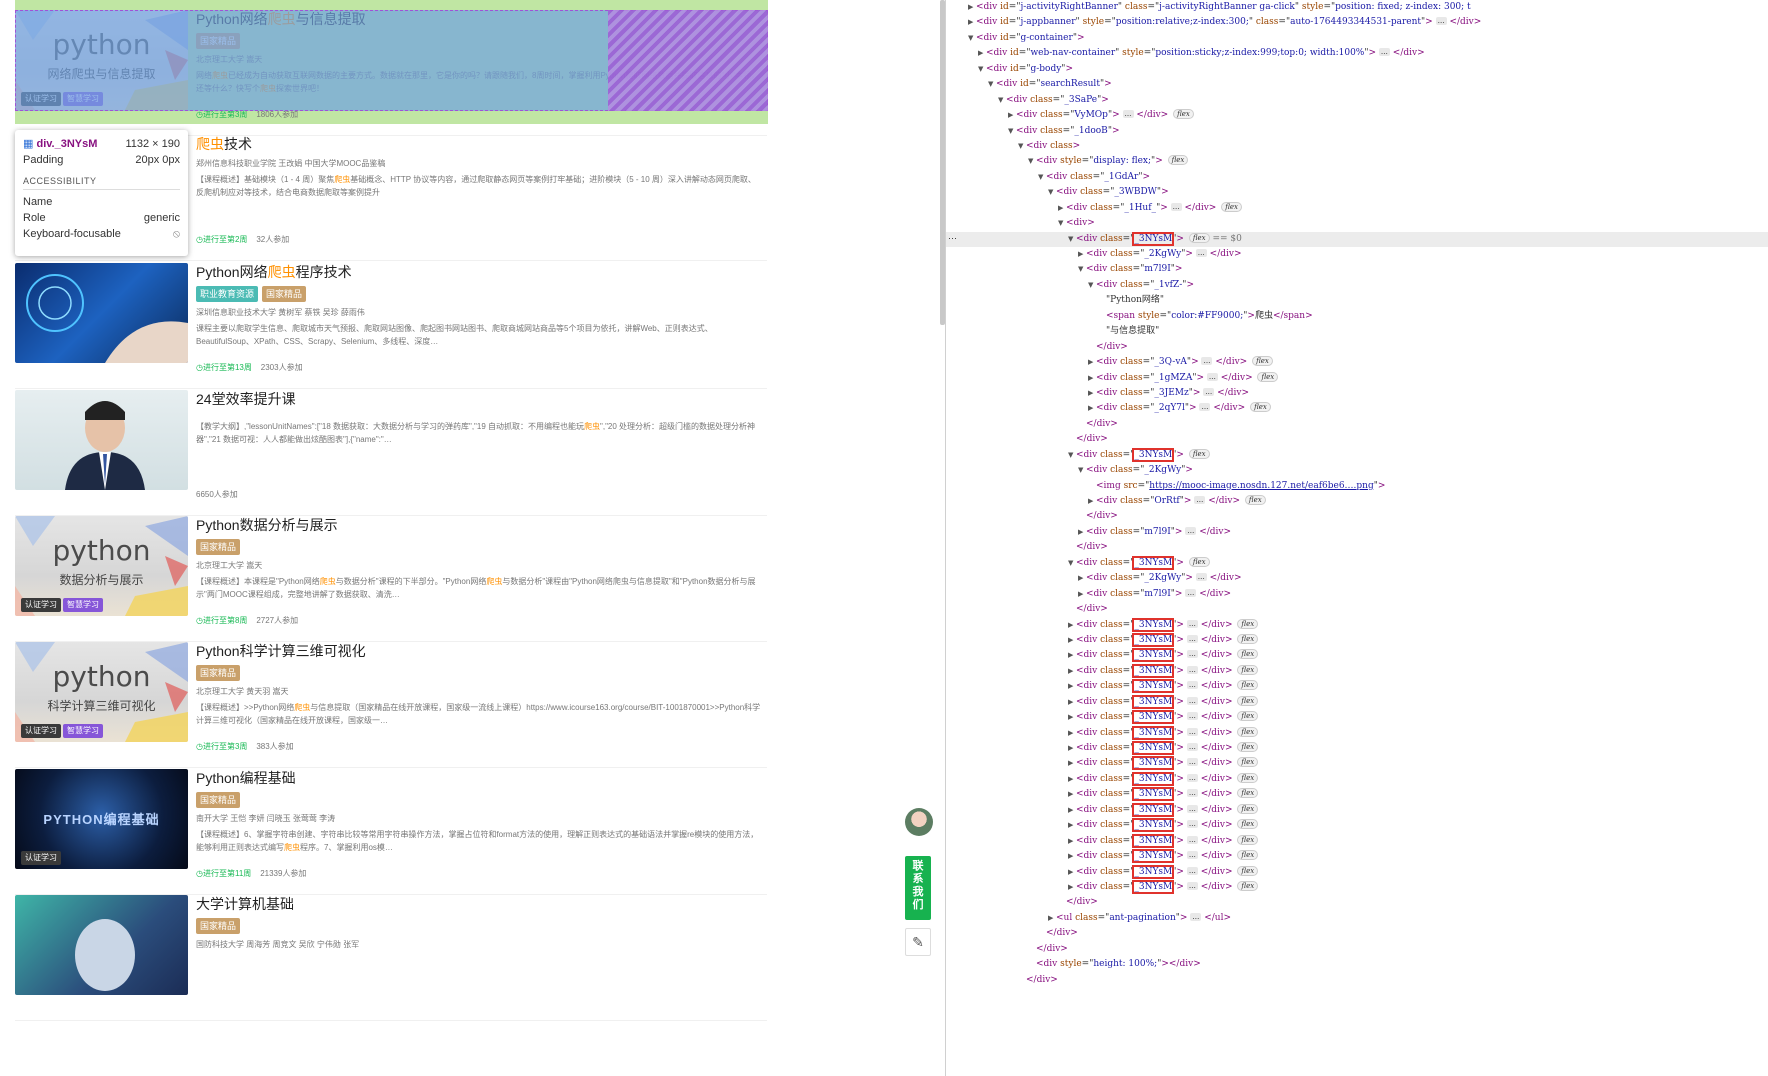  Describe the element at coordinates (1357, 378) in the screenshot. I see `dom-node: ▶ <div class="_1gMZA"> … </div> flex` at that location.